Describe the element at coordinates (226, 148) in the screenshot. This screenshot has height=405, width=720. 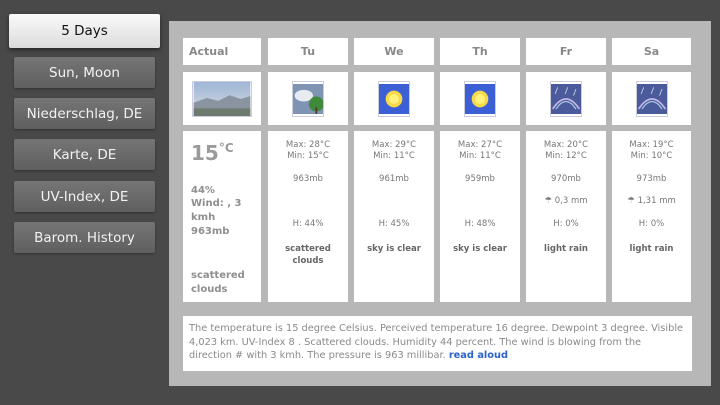
I see `temp-unit: °C` at that location.